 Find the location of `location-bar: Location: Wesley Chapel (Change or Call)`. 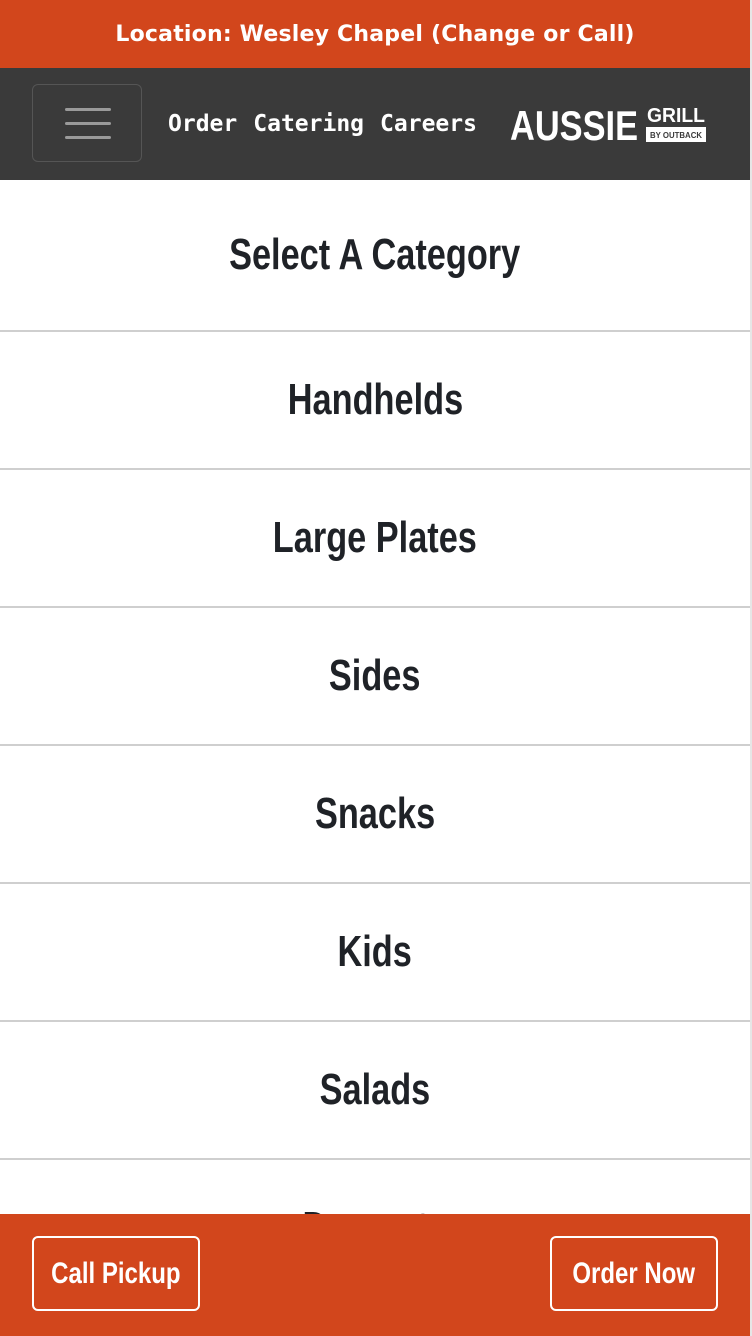

location-bar: Location: Wesley Chapel (Change or Call) is located at coordinates (375, 34).